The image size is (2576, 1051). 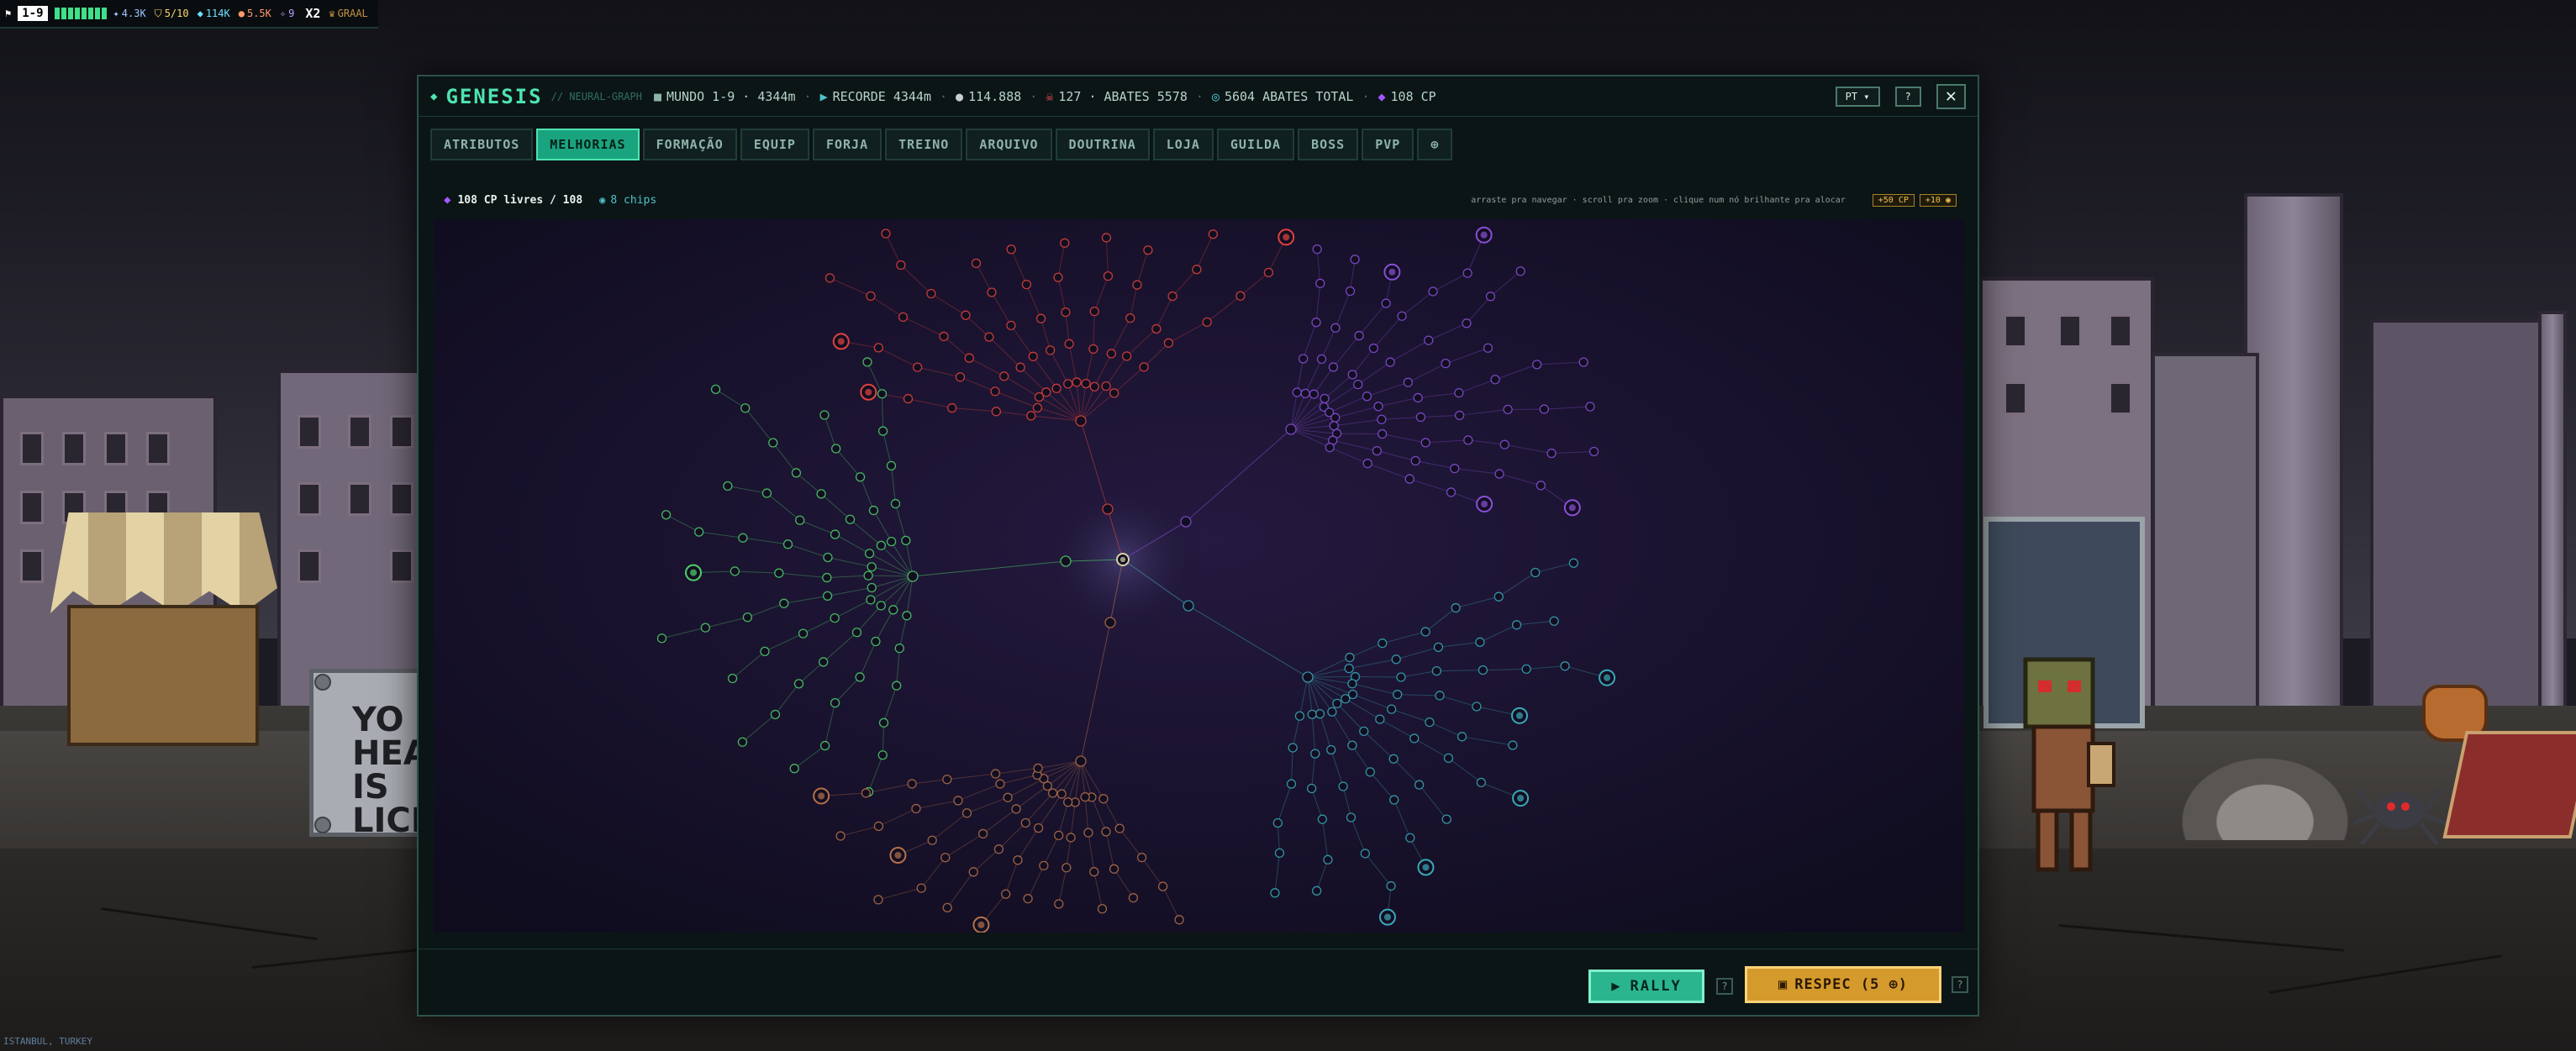 What do you see at coordinates (1907, 96) in the screenshot?
I see `help-button: ?` at bounding box center [1907, 96].